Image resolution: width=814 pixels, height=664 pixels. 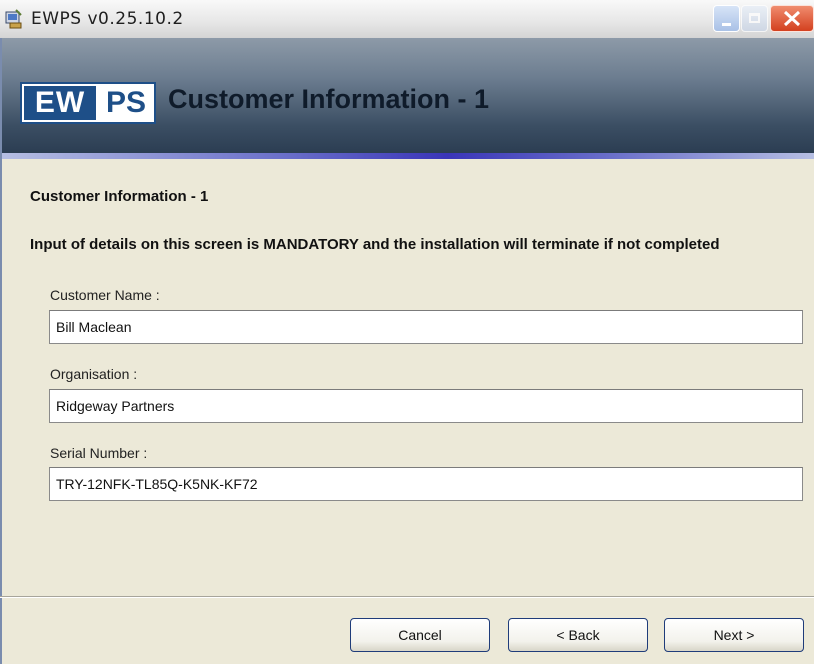 I want to click on minimize-button, so click(x=726, y=18).